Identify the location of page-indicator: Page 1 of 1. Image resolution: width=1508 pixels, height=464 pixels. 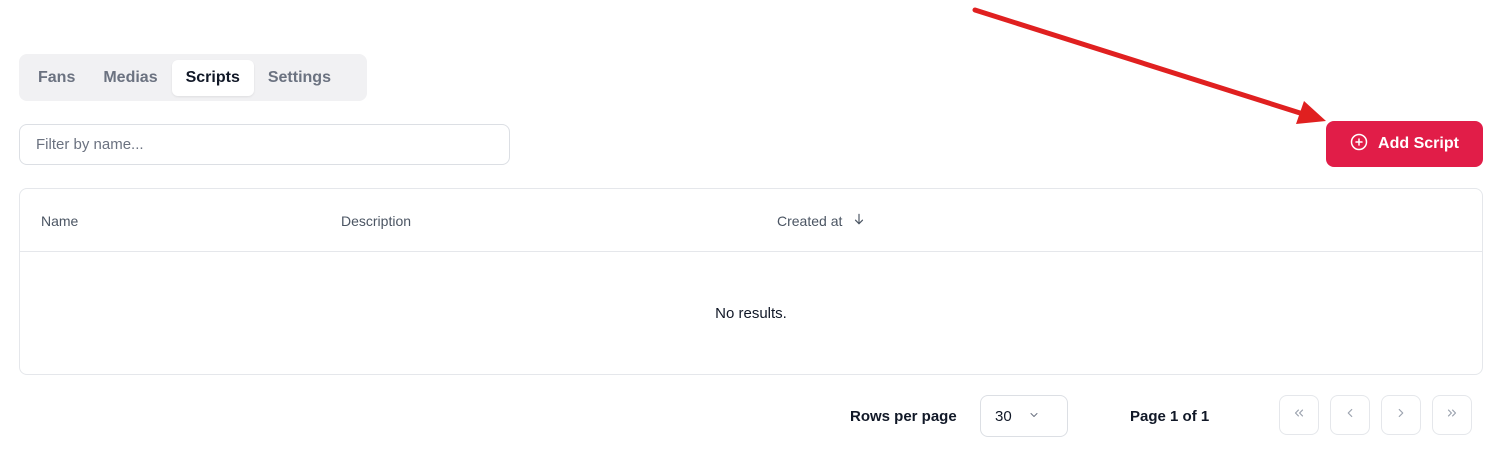
(1170, 416).